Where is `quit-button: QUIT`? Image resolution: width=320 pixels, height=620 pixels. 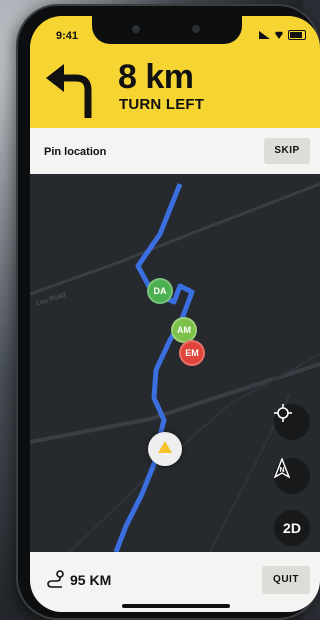 quit-button: QUIT is located at coordinates (286, 580).